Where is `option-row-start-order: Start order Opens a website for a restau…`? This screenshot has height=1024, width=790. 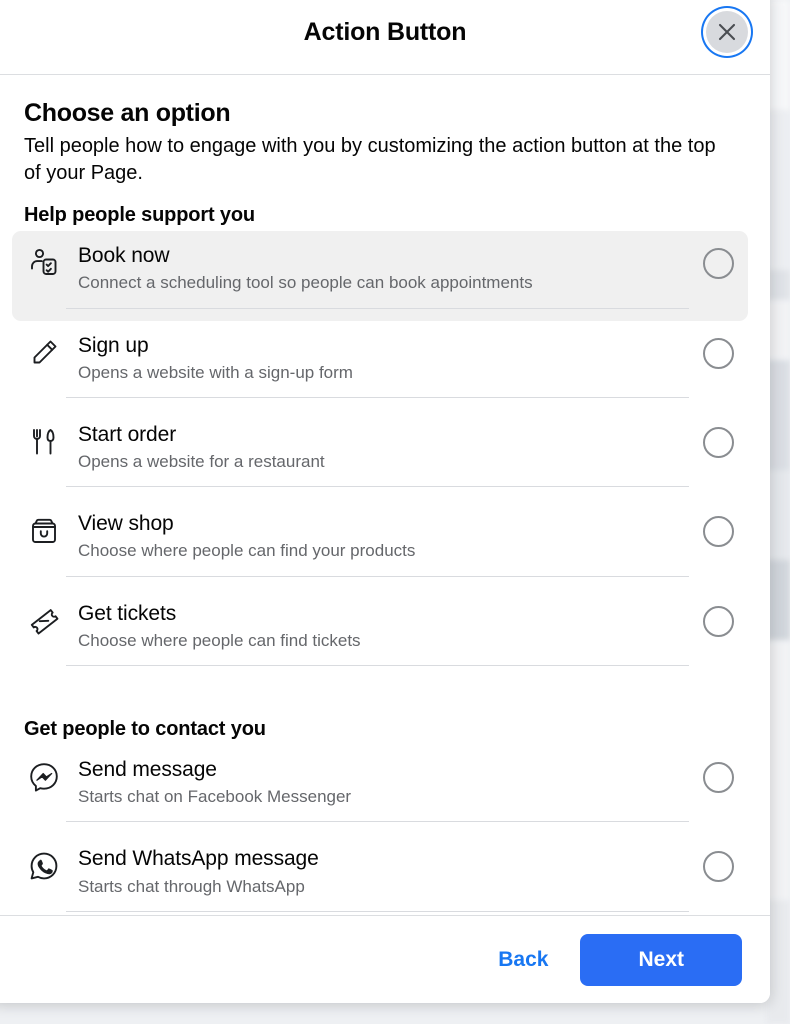
option-row-start-order: Start order Opens a website for a restau… is located at coordinates (380, 454).